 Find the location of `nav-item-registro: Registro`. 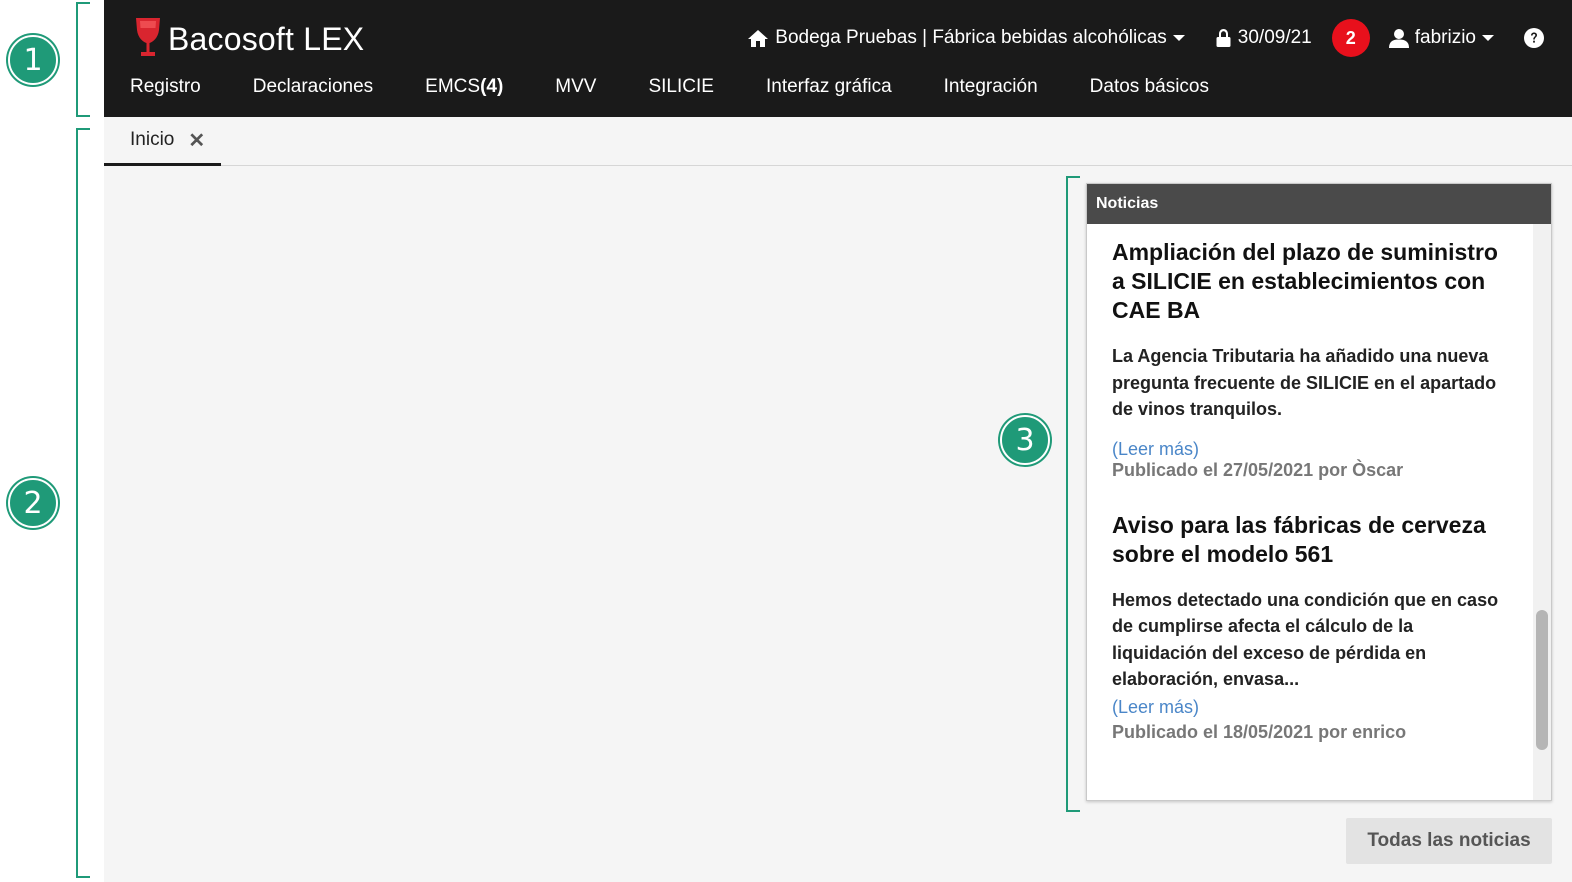

nav-item-registro: Registro is located at coordinates (165, 87).